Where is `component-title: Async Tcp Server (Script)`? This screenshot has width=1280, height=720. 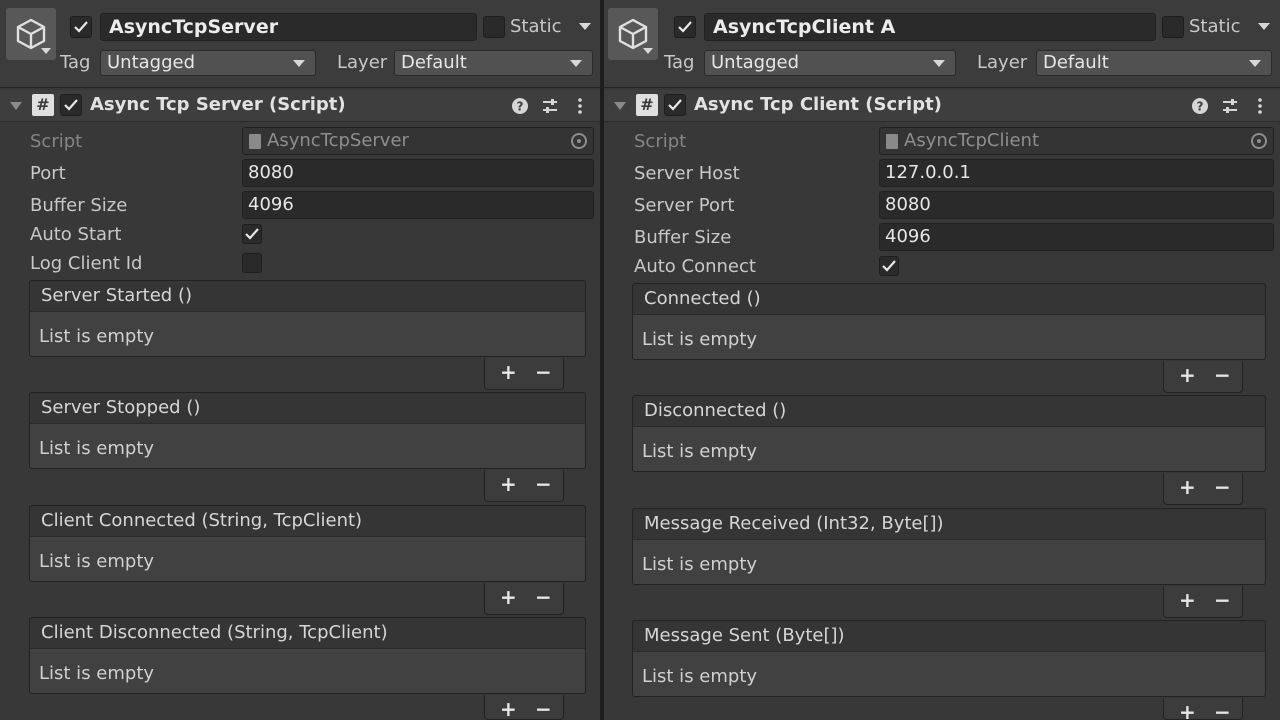 component-title: Async Tcp Server (Script) is located at coordinates (218, 104).